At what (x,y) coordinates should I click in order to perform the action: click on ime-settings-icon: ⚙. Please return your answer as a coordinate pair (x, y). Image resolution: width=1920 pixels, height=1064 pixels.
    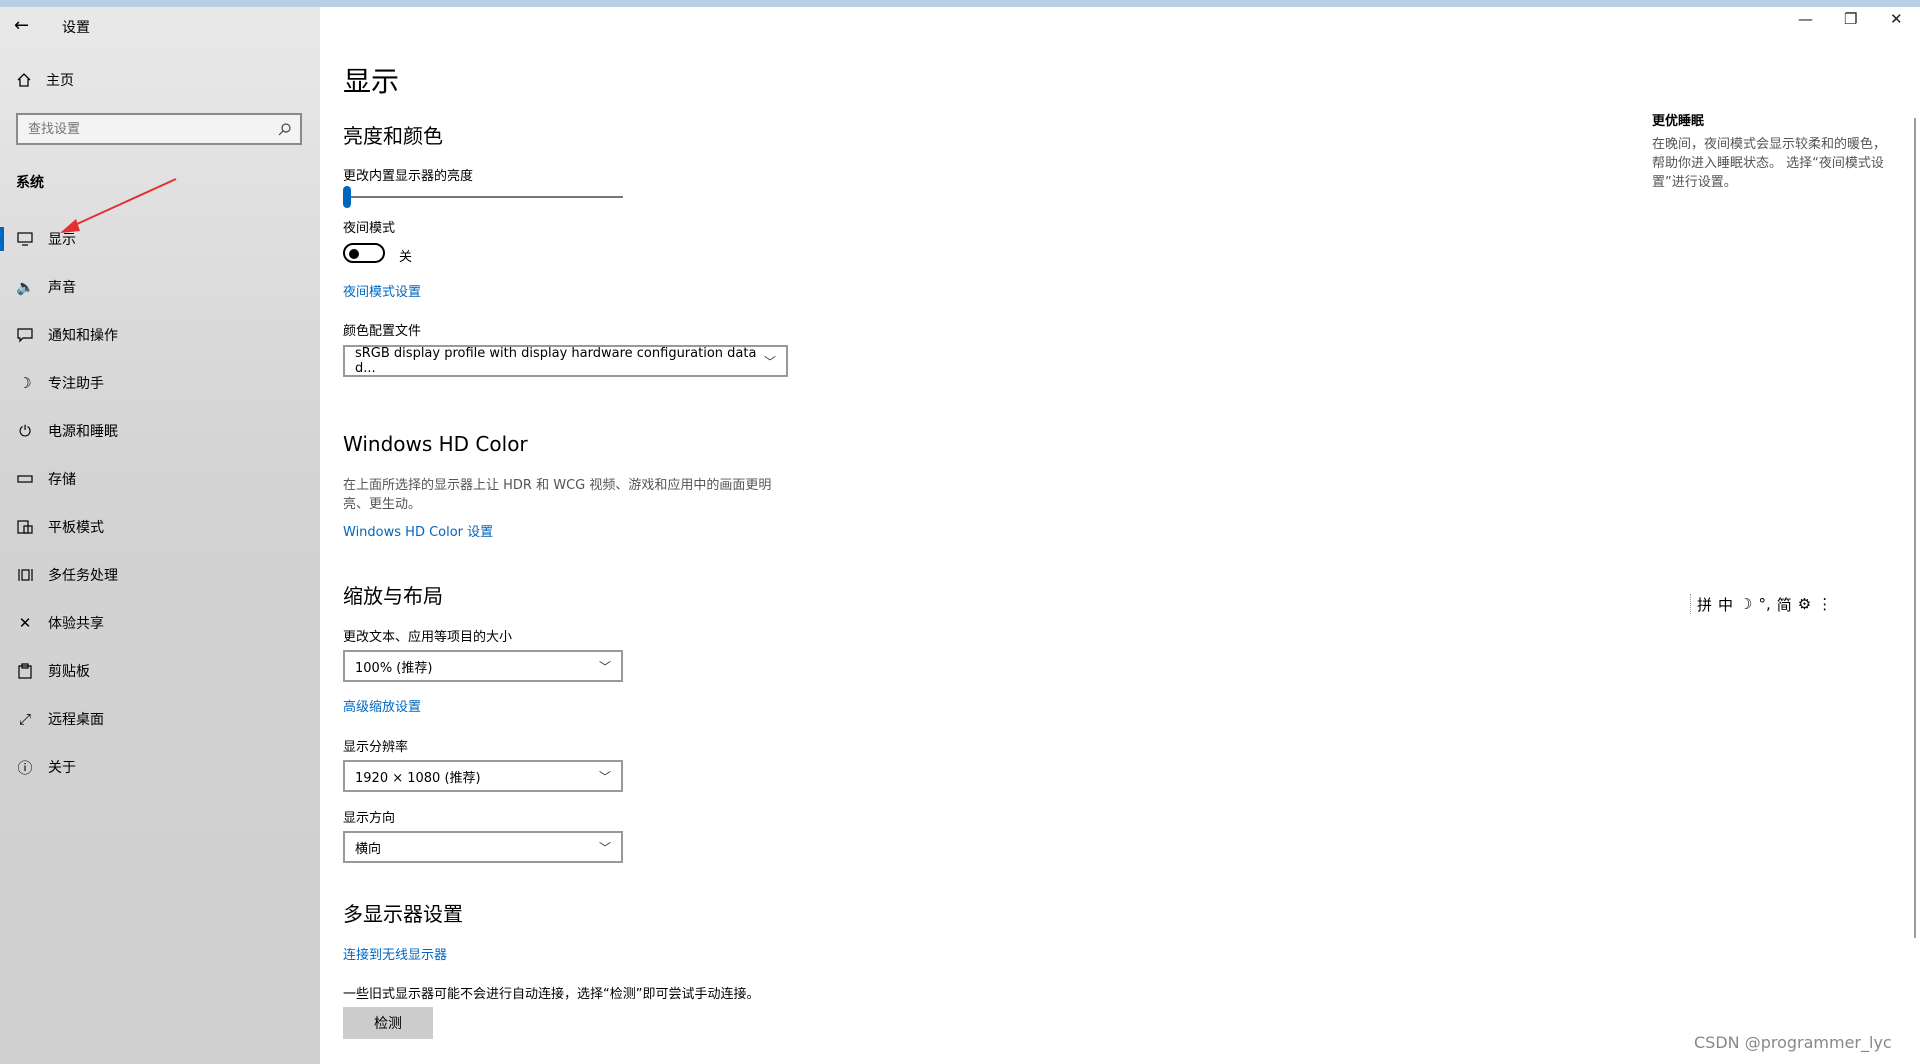
    Looking at the image, I should click on (1804, 604).